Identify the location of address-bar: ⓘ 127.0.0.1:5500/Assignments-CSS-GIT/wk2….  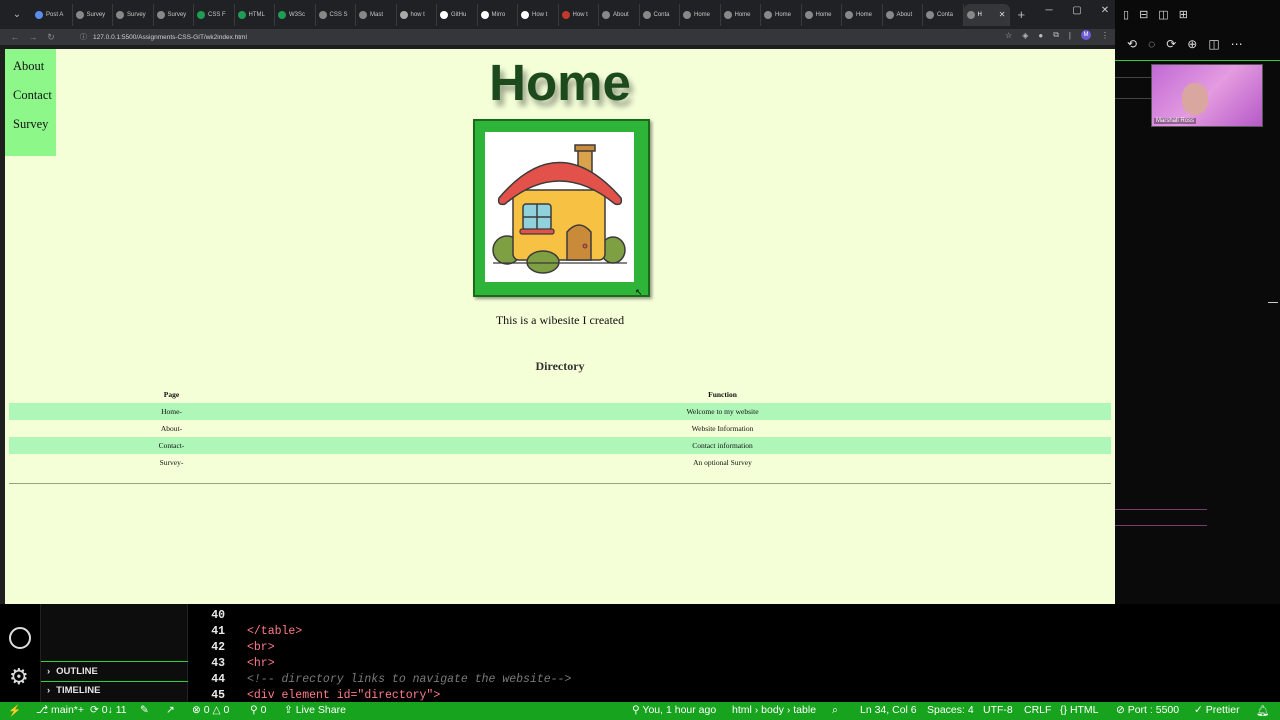
(530, 37).